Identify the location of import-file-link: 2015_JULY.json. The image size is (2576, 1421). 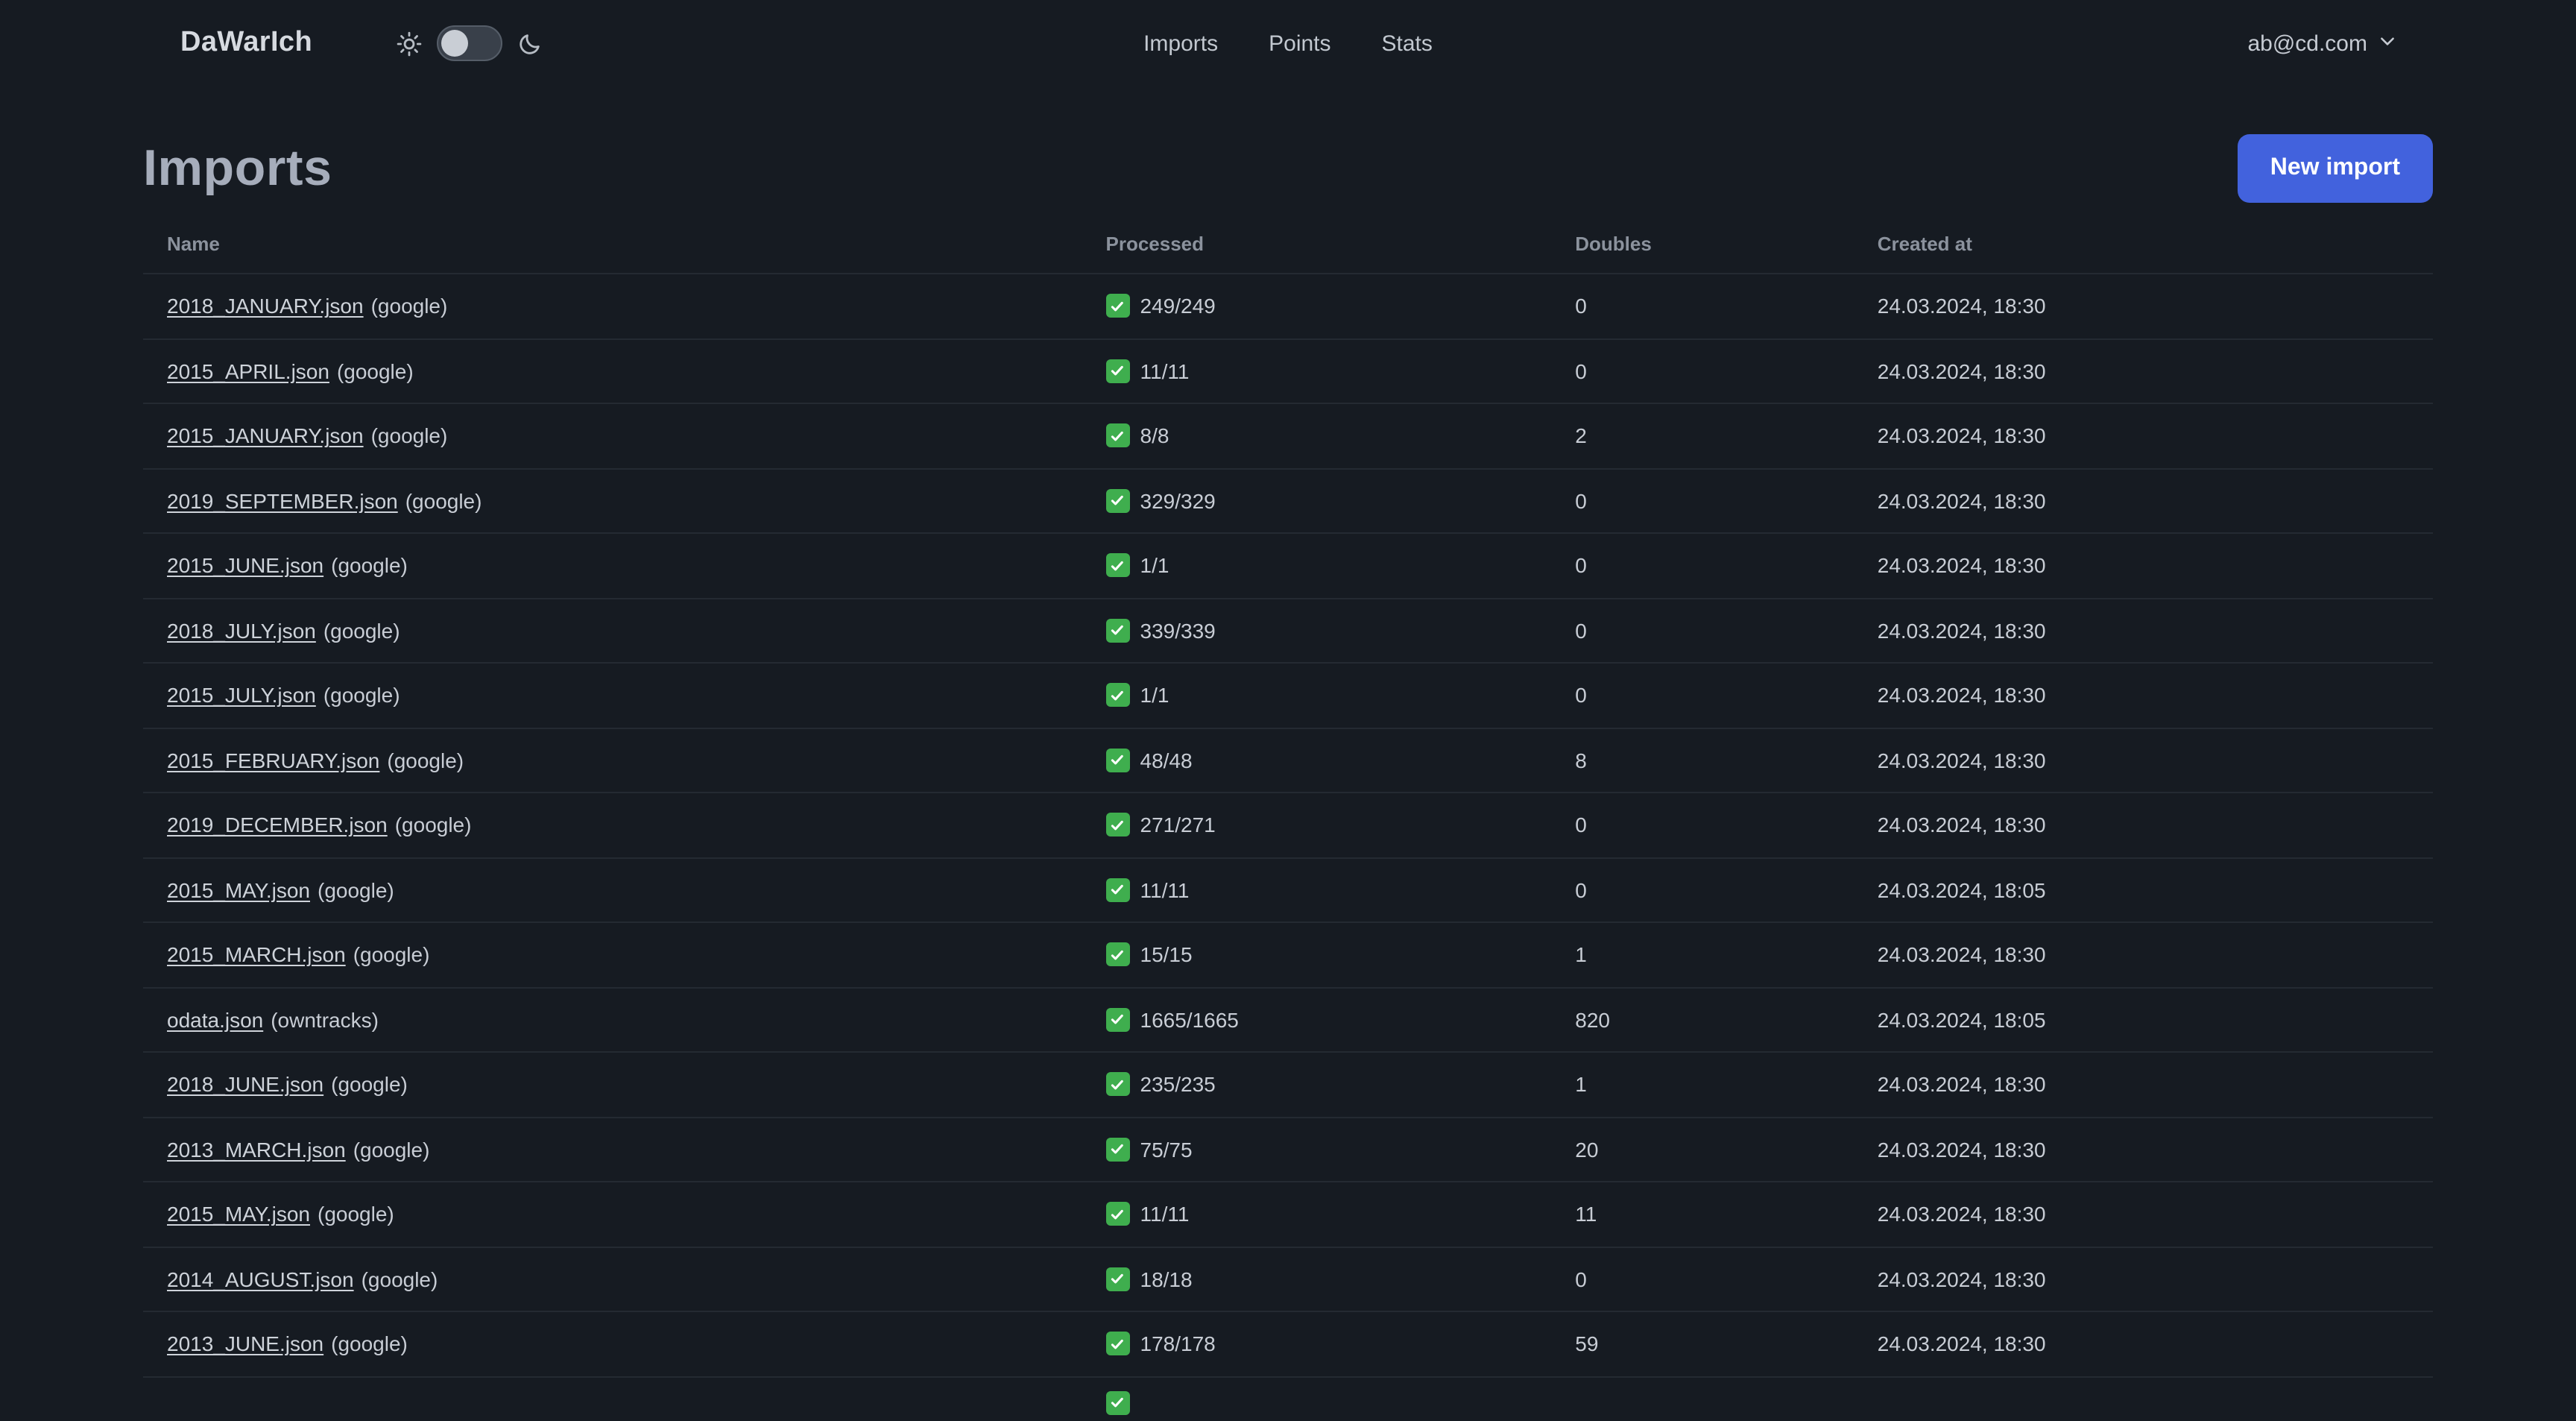
(241, 696).